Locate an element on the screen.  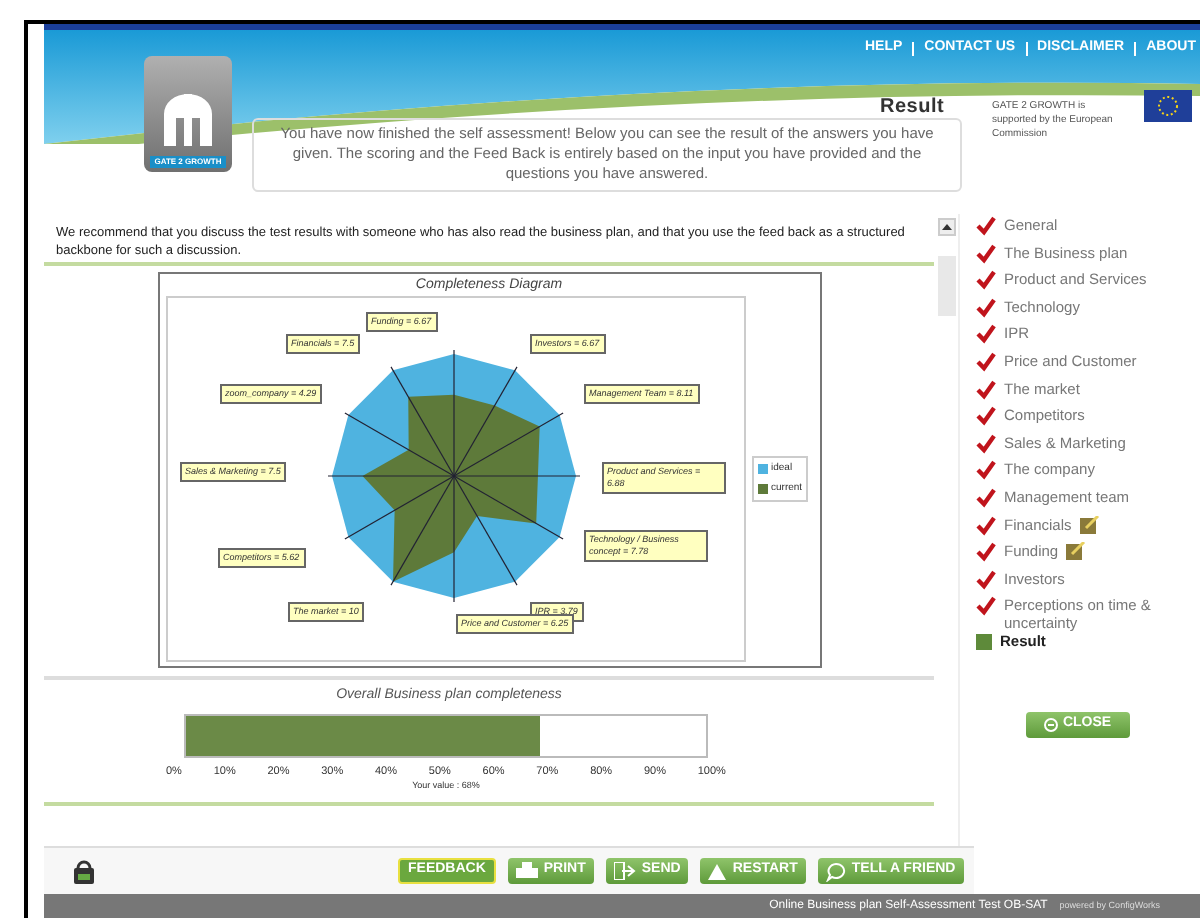
logo-icon is located at coordinates (188, 120).